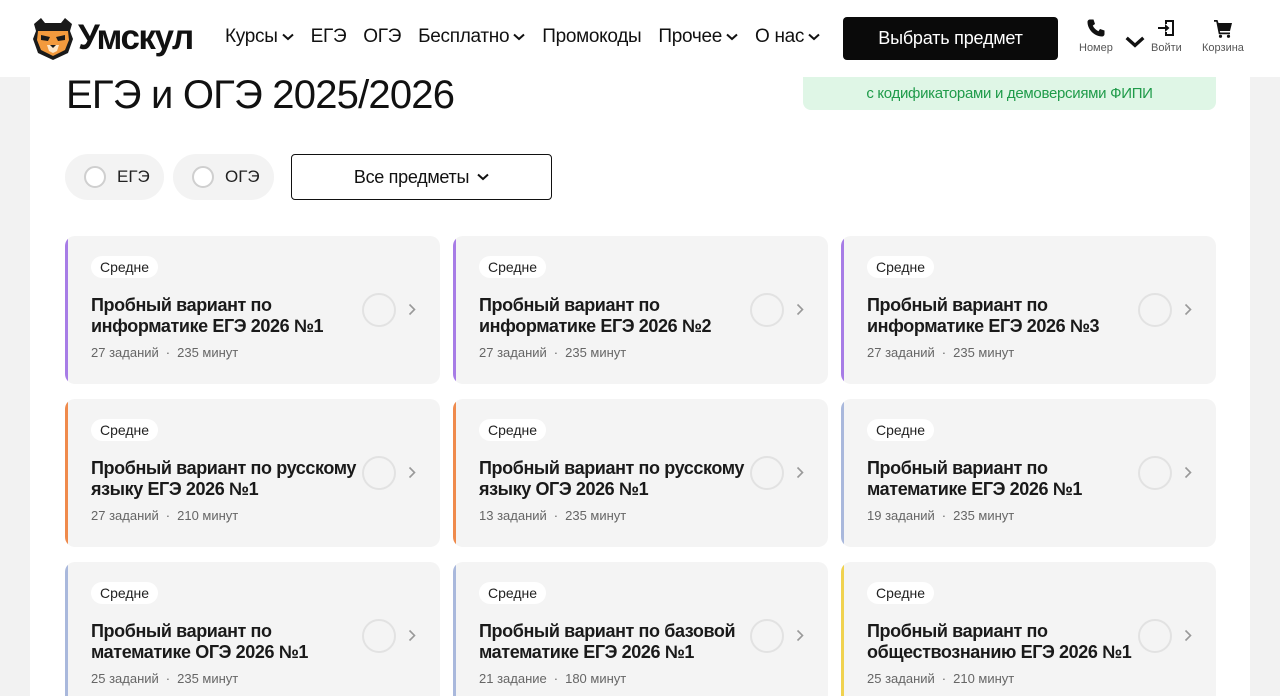 Image resolution: width=1280 pixels, height=696 pixels. I want to click on nav-item-oge: ОГЭ, so click(382, 37).